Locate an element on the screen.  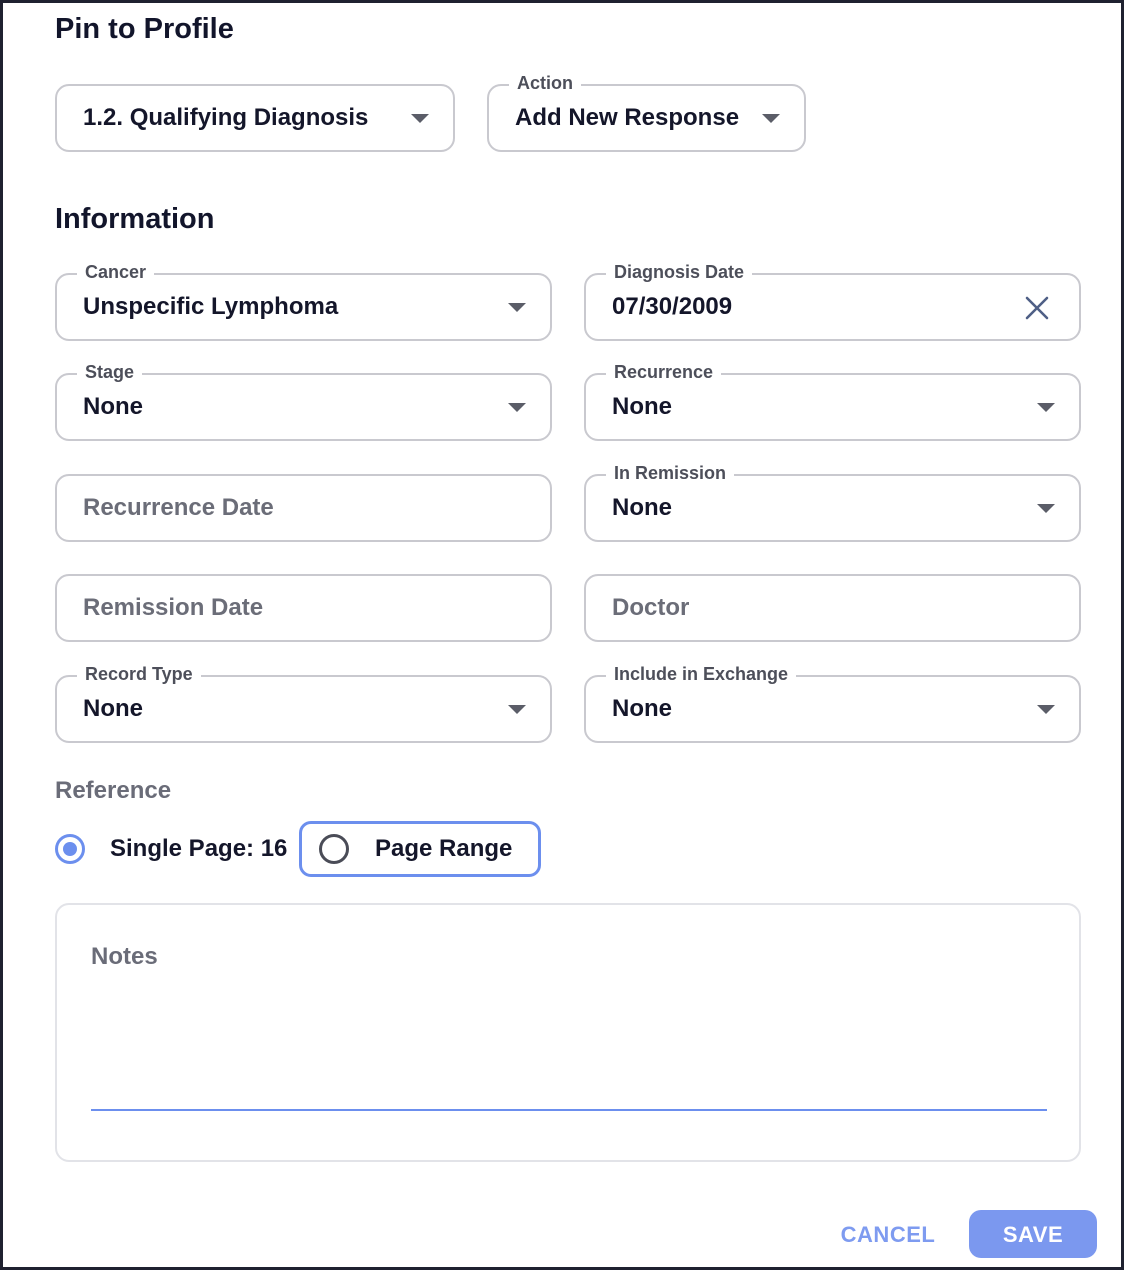
action-select-value: Add New Response is located at coordinates (627, 117).